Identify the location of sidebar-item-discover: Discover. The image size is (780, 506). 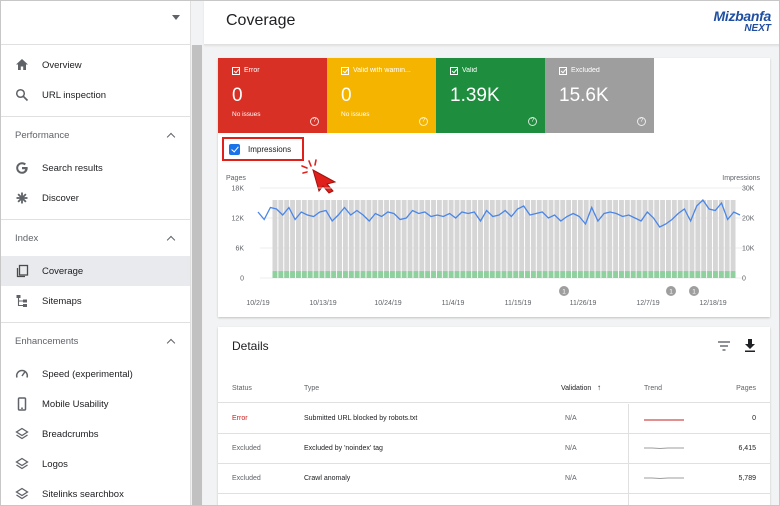
(95, 198).